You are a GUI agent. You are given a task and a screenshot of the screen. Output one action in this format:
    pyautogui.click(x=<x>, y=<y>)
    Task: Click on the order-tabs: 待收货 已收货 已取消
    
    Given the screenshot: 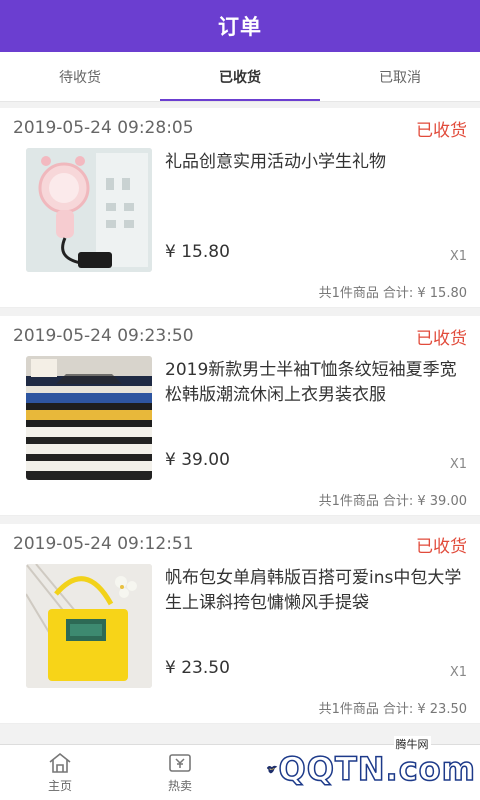 What is the action you would take?
    pyautogui.click(x=240, y=77)
    